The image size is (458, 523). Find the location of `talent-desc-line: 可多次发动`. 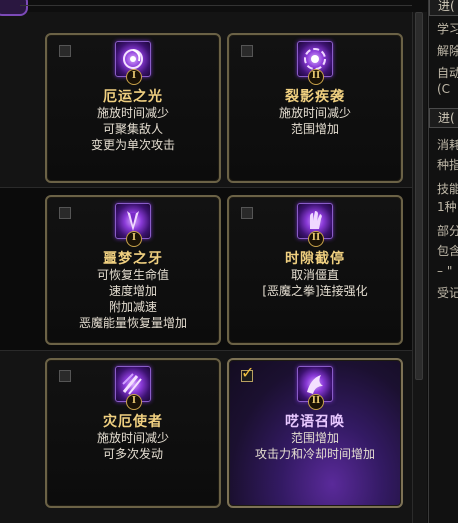

talent-desc-line: 可多次发动 is located at coordinates (132, 454).